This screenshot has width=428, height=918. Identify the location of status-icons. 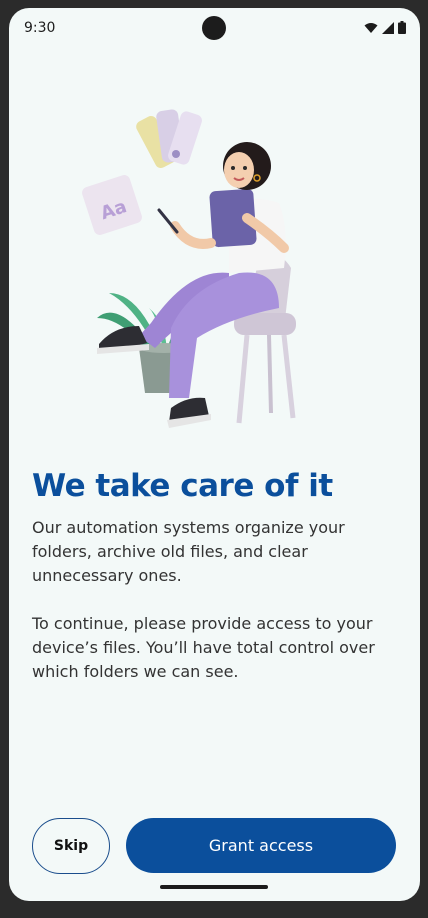
(385, 27).